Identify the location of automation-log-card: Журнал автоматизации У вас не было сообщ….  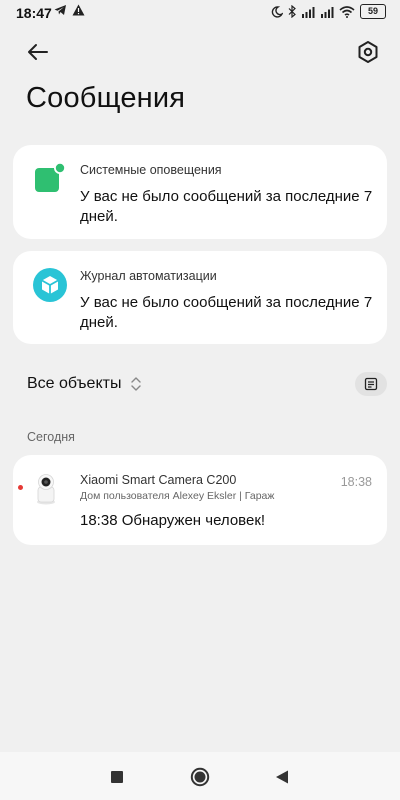
(200, 297).